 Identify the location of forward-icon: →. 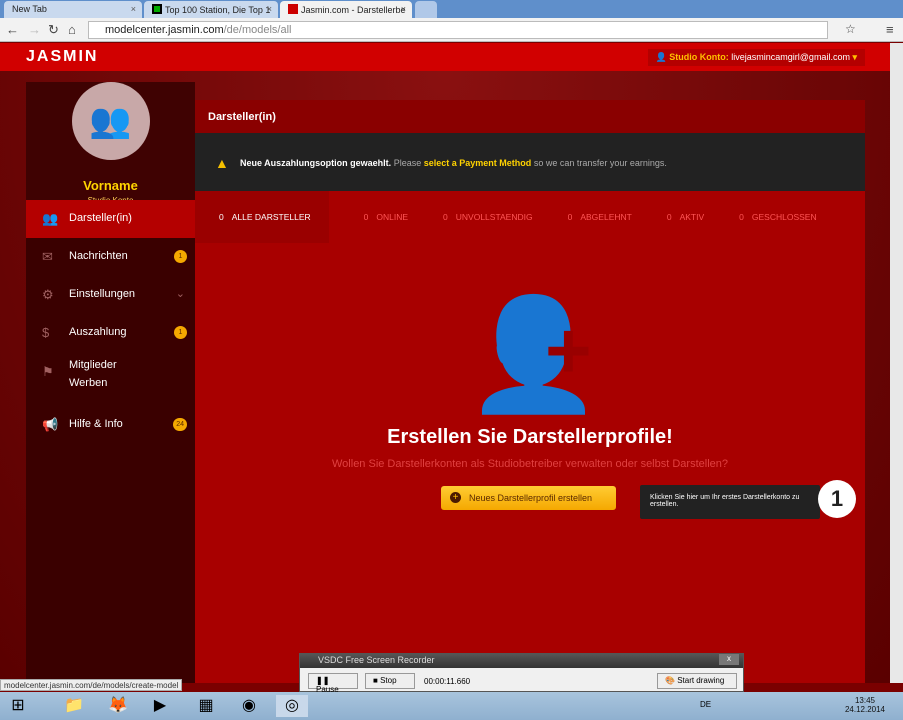
(34, 29).